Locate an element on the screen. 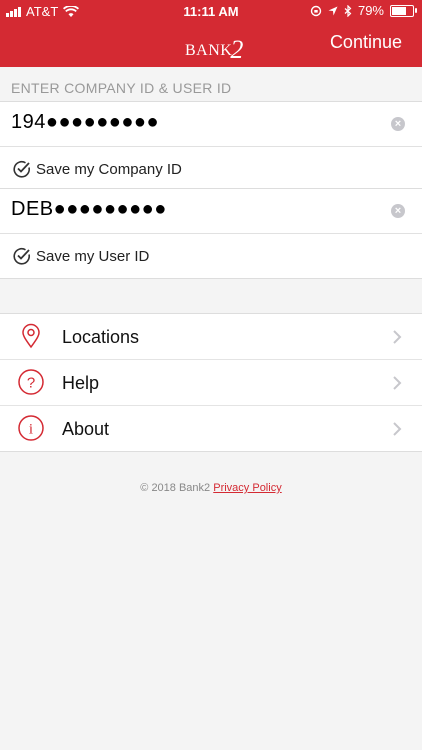 The height and width of the screenshot is (750, 422). question-icon: ? is located at coordinates (31, 382).